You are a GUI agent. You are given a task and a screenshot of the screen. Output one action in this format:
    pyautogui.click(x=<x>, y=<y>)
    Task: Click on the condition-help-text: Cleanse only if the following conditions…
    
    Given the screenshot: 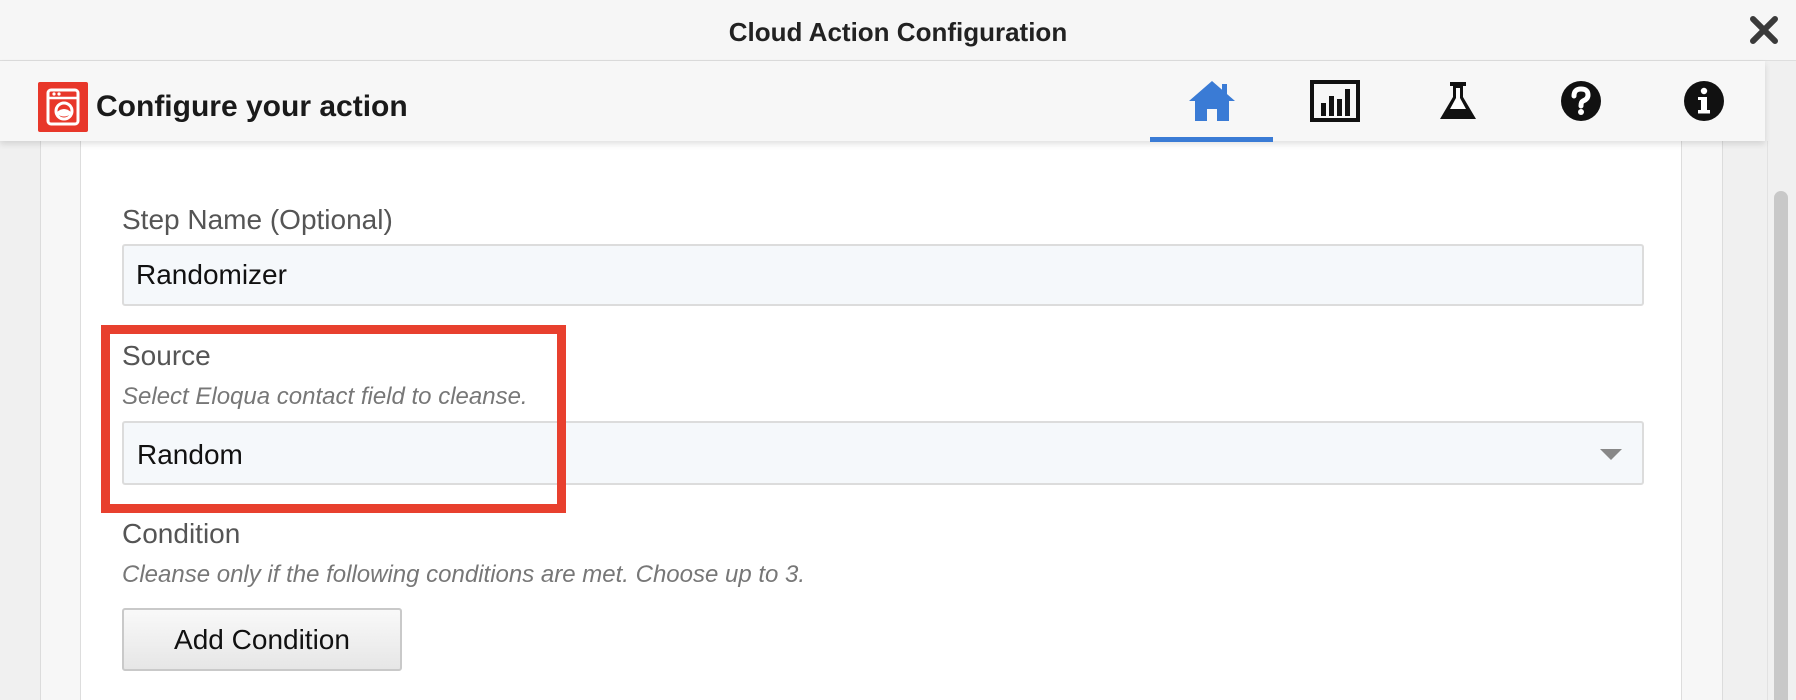 What is the action you would take?
    pyautogui.click(x=464, y=574)
    